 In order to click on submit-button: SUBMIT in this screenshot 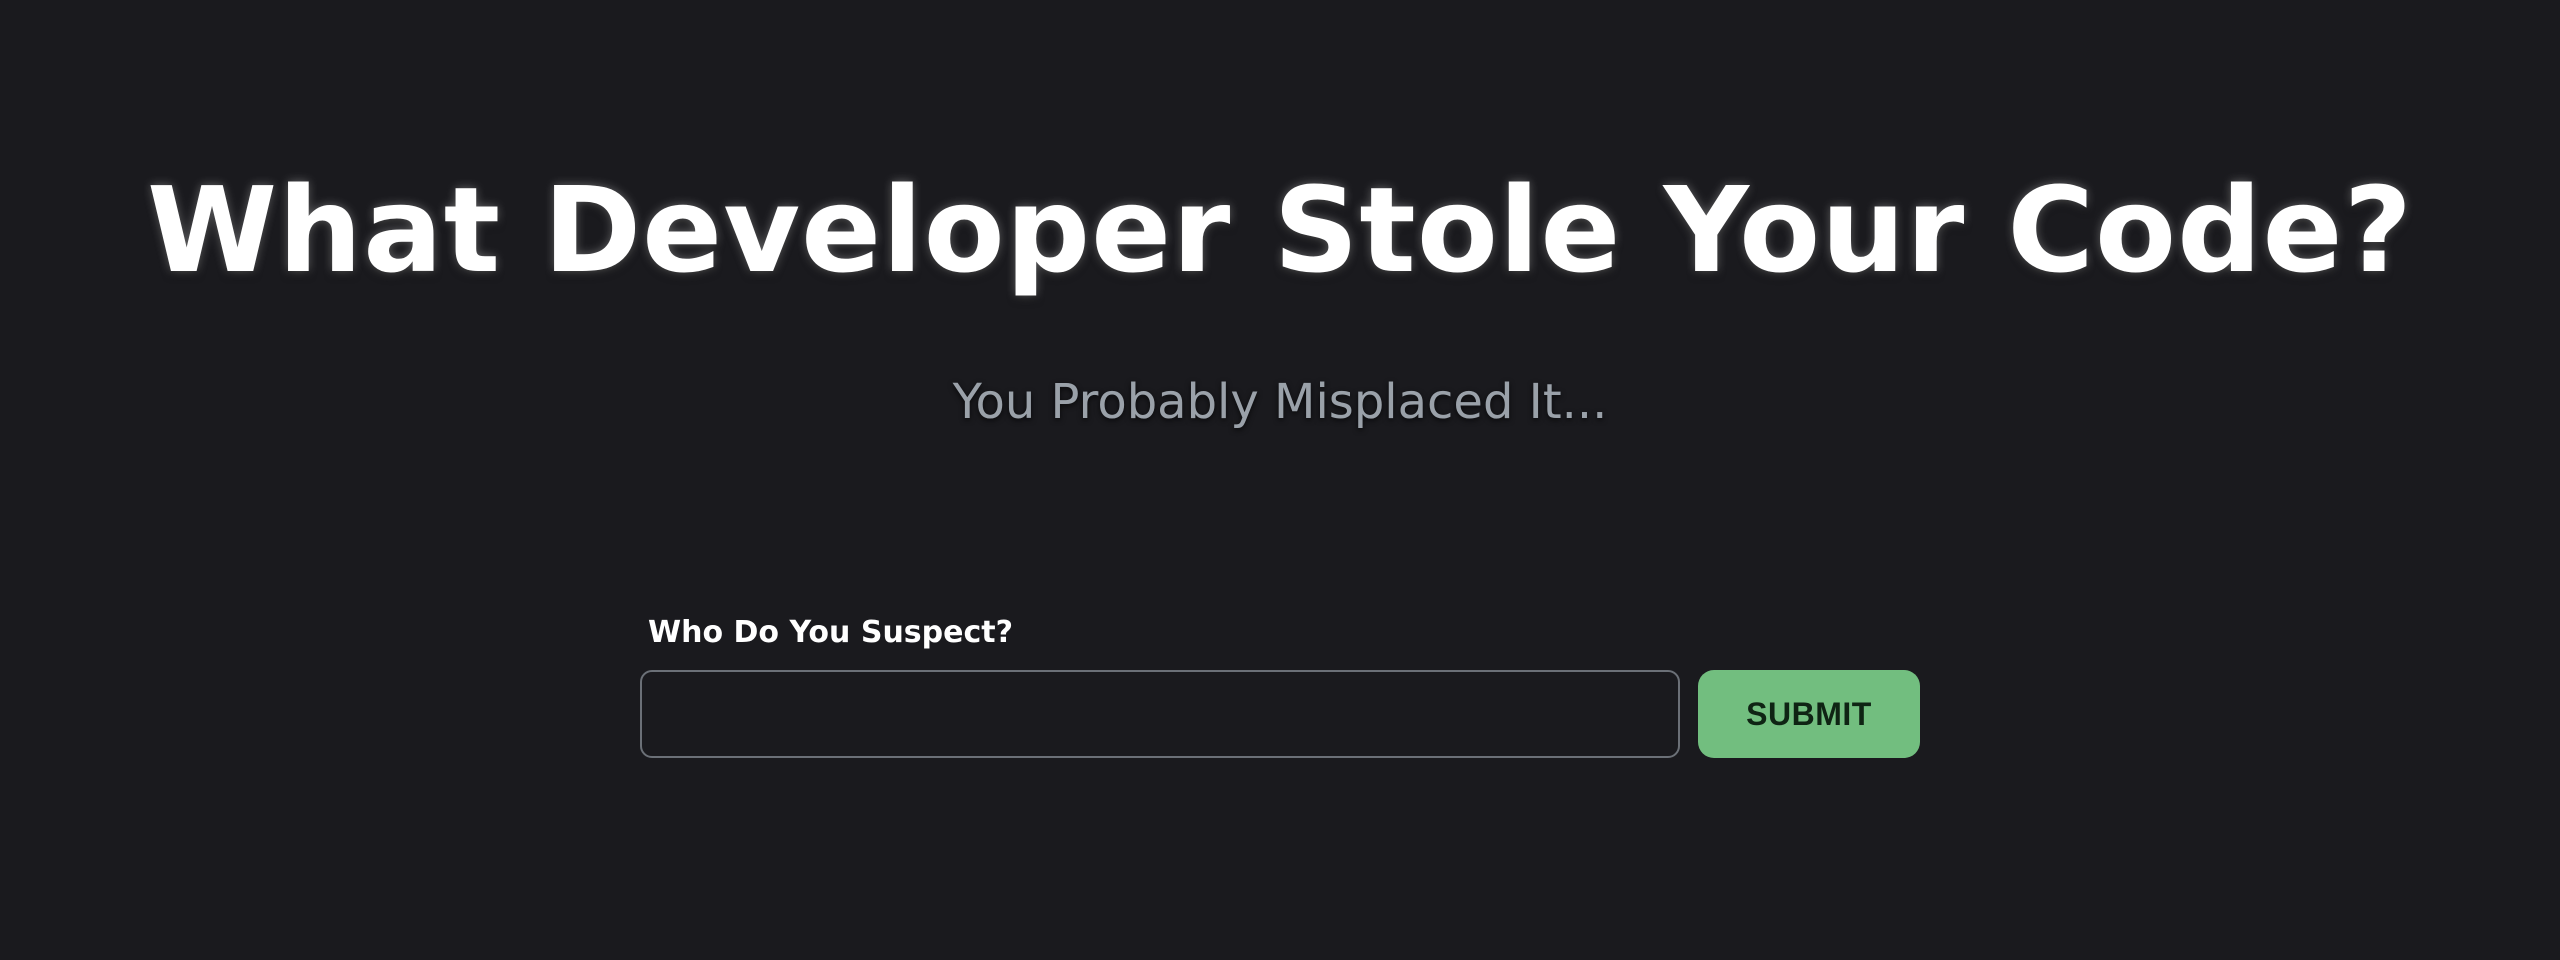, I will do `click(1809, 714)`.